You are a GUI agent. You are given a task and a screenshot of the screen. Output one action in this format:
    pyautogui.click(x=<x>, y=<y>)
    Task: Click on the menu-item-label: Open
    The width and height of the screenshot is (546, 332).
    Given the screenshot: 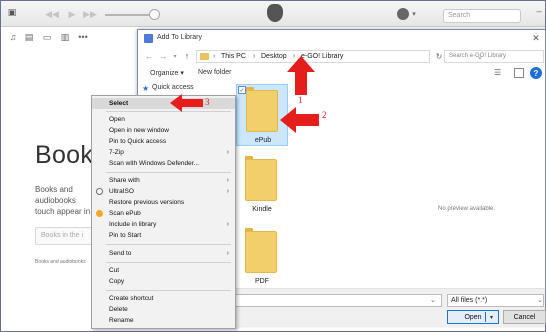 What is the action you would take?
    pyautogui.click(x=117, y=119)
    